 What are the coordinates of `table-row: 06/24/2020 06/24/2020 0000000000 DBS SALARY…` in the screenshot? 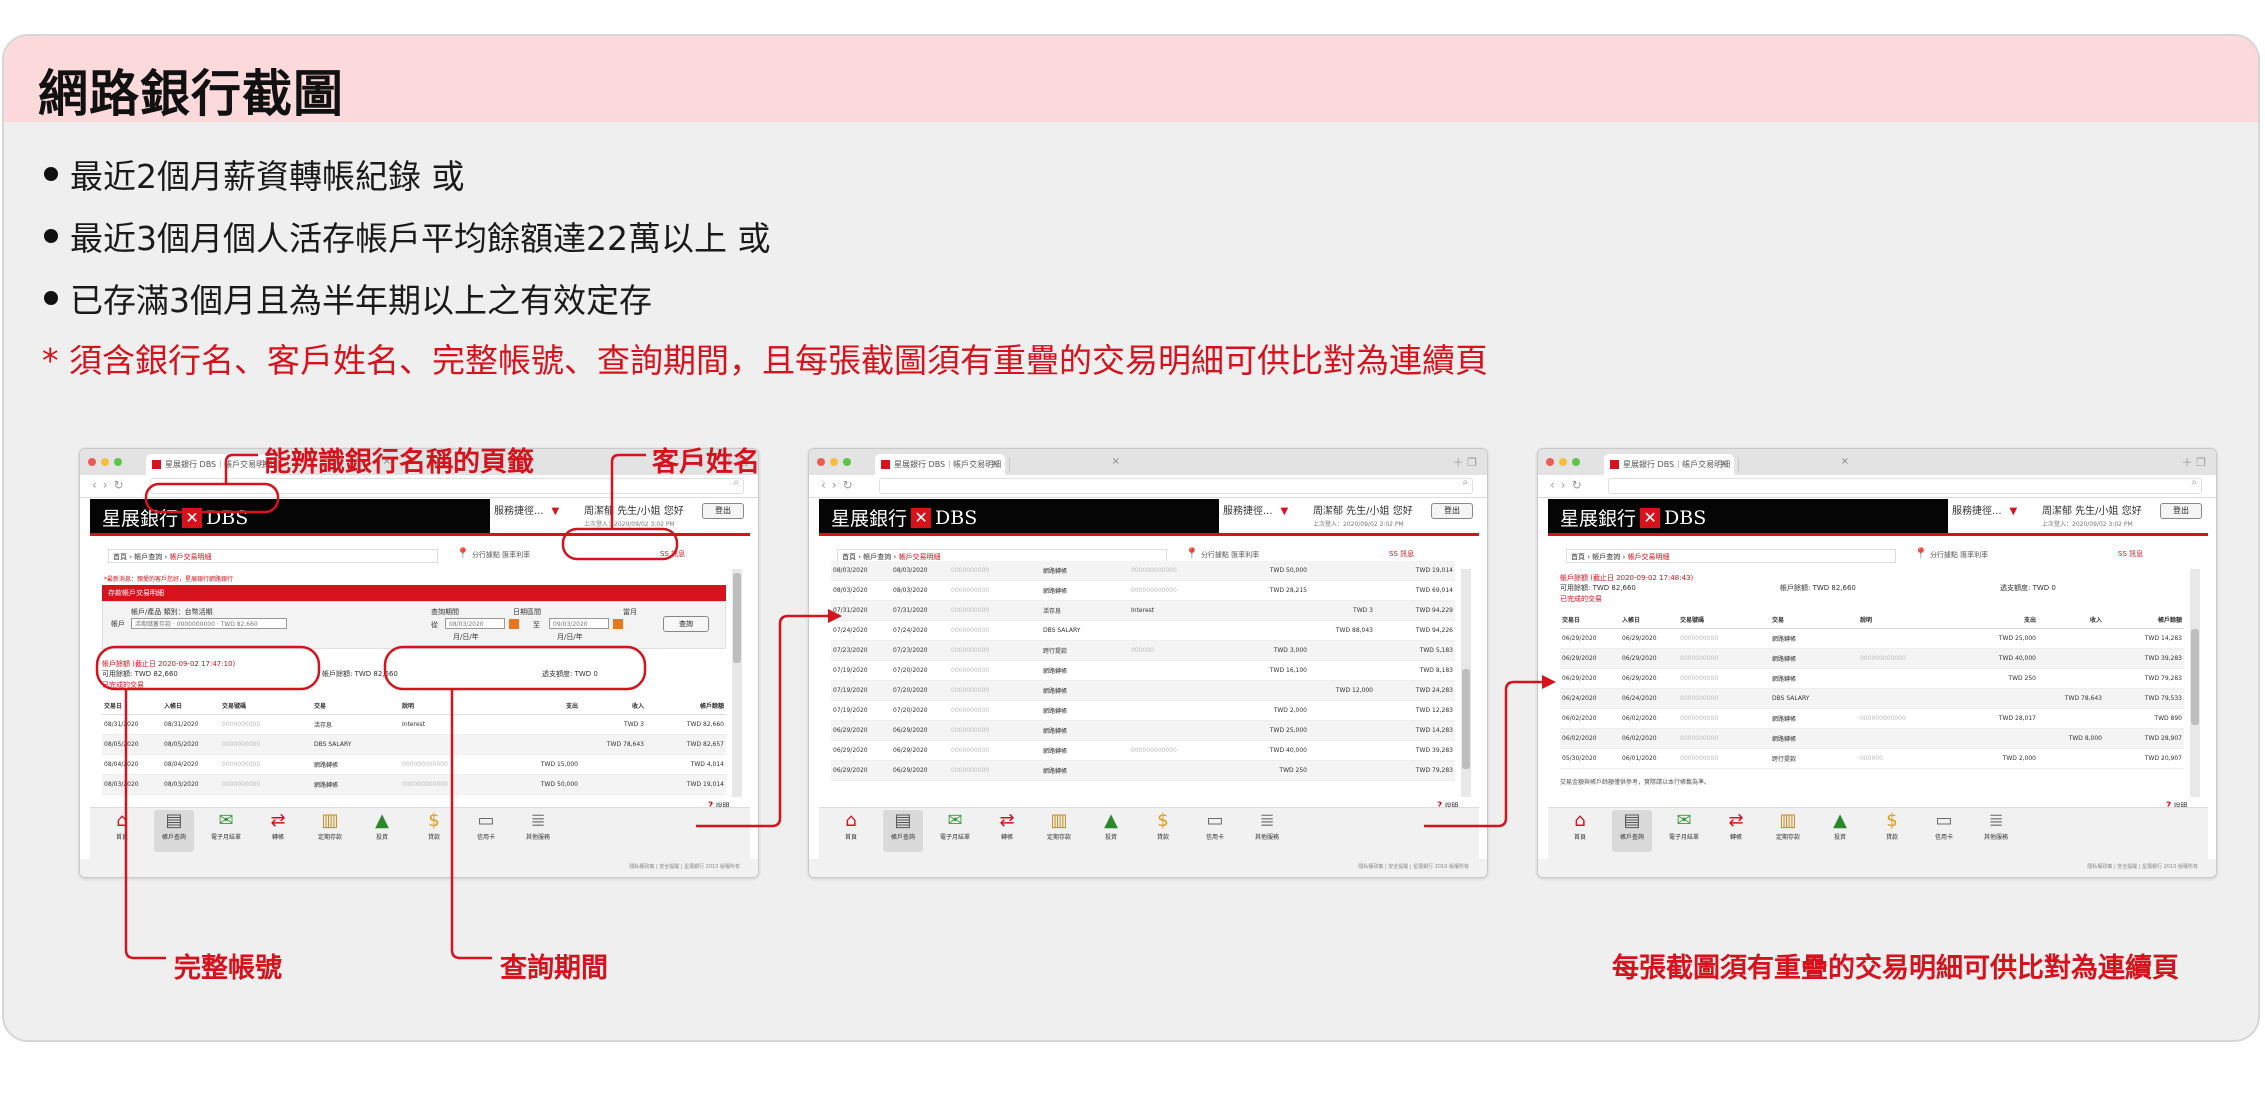 It's located at (1872, 698).